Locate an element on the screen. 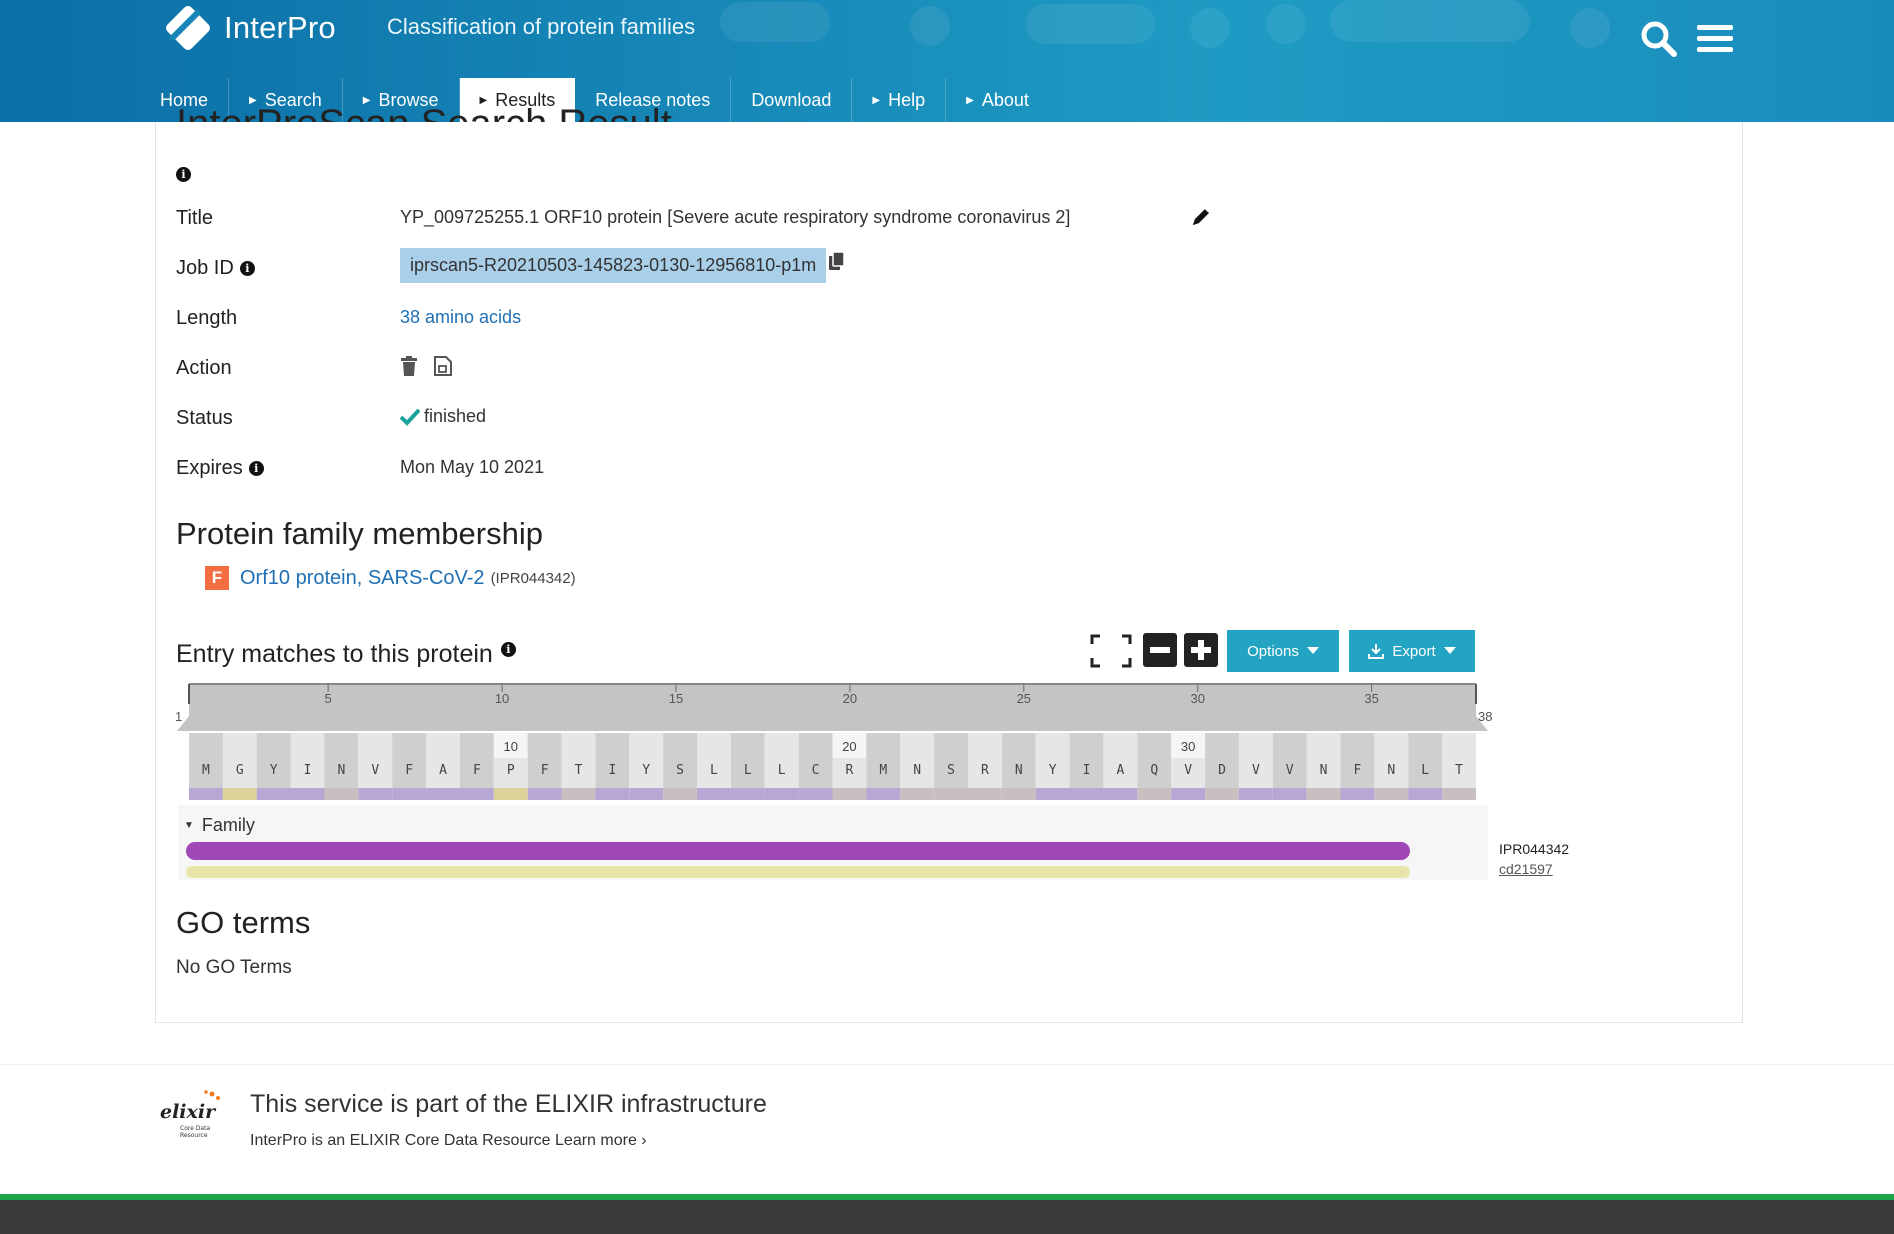  match-tracks is located at coordinates (833, 842).